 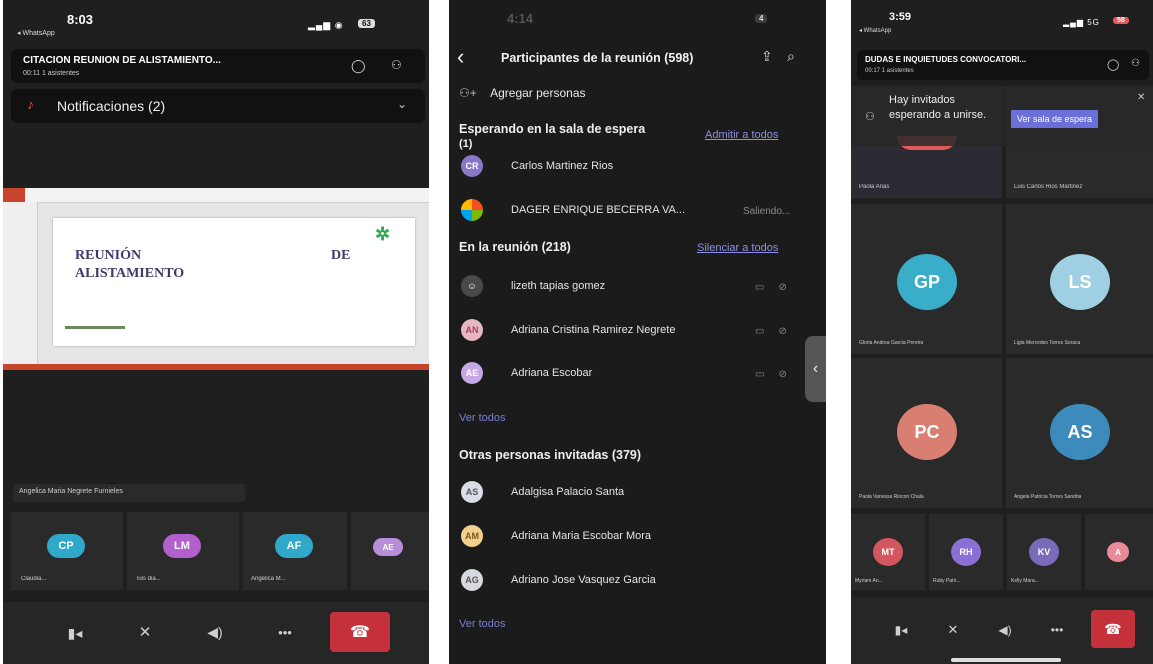 I want to click on notifications-bar: ♪ Notificaciones (2) ⌄, so click(x=218, y=106).